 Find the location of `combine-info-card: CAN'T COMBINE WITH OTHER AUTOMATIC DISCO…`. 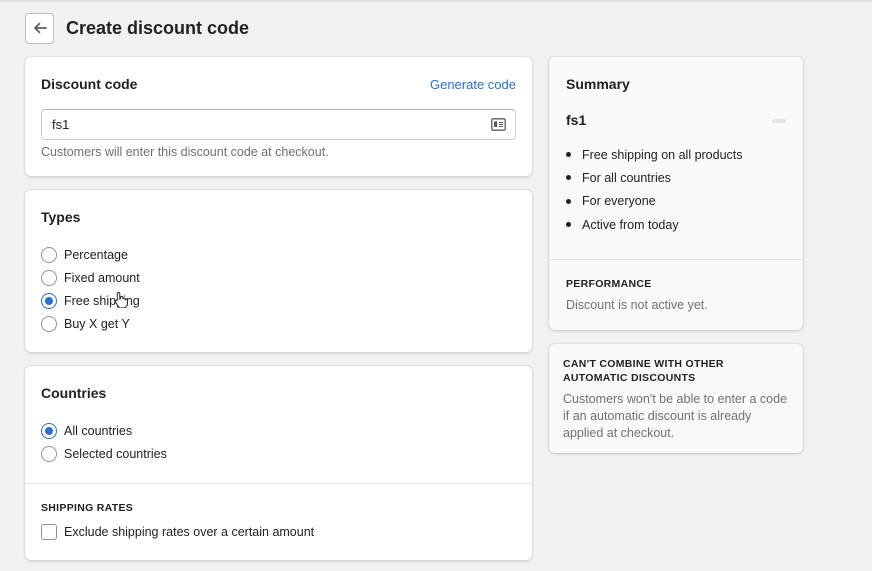

combine-info-card: CAN'T COMBINE WITH OTHER AUTOMATIC DISCO… is located at coordinates (676, 398).